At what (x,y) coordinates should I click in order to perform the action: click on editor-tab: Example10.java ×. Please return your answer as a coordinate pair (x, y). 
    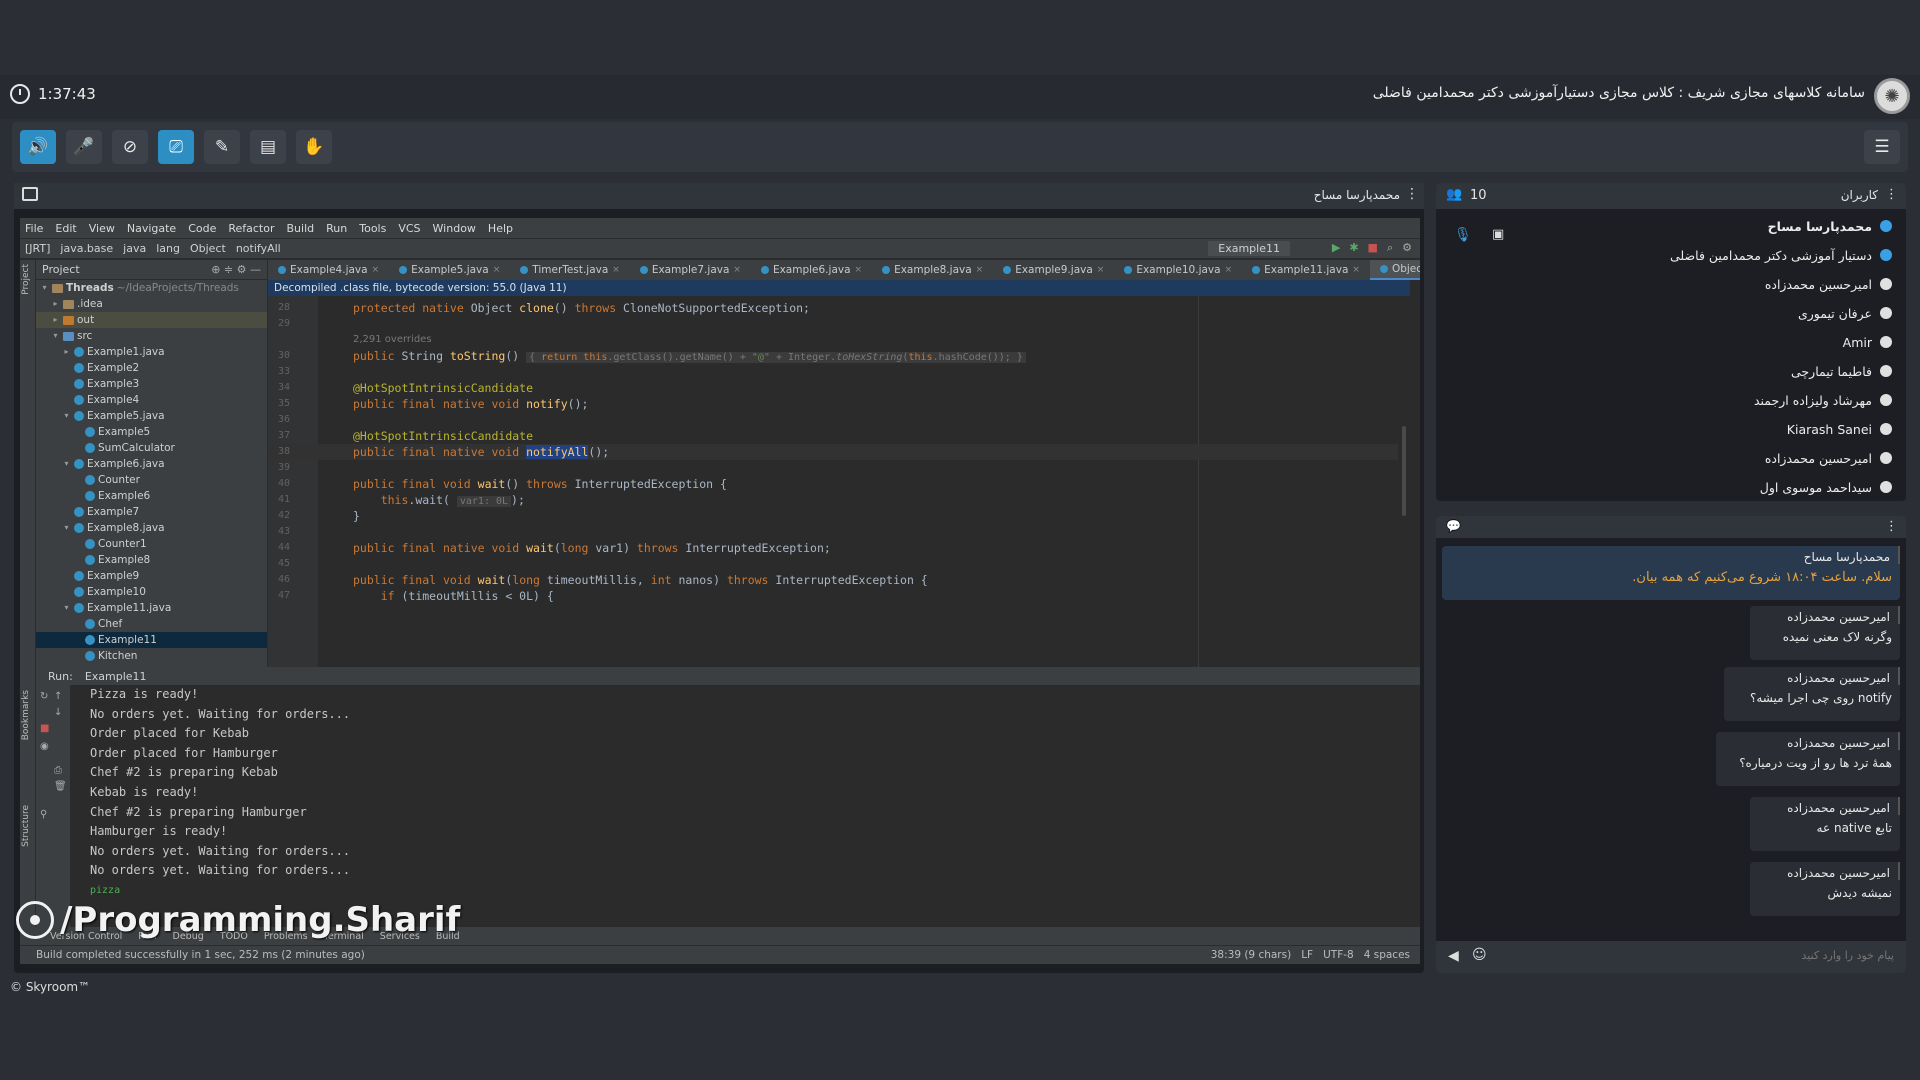
    Looking at the image, I should click on (1178, 270).